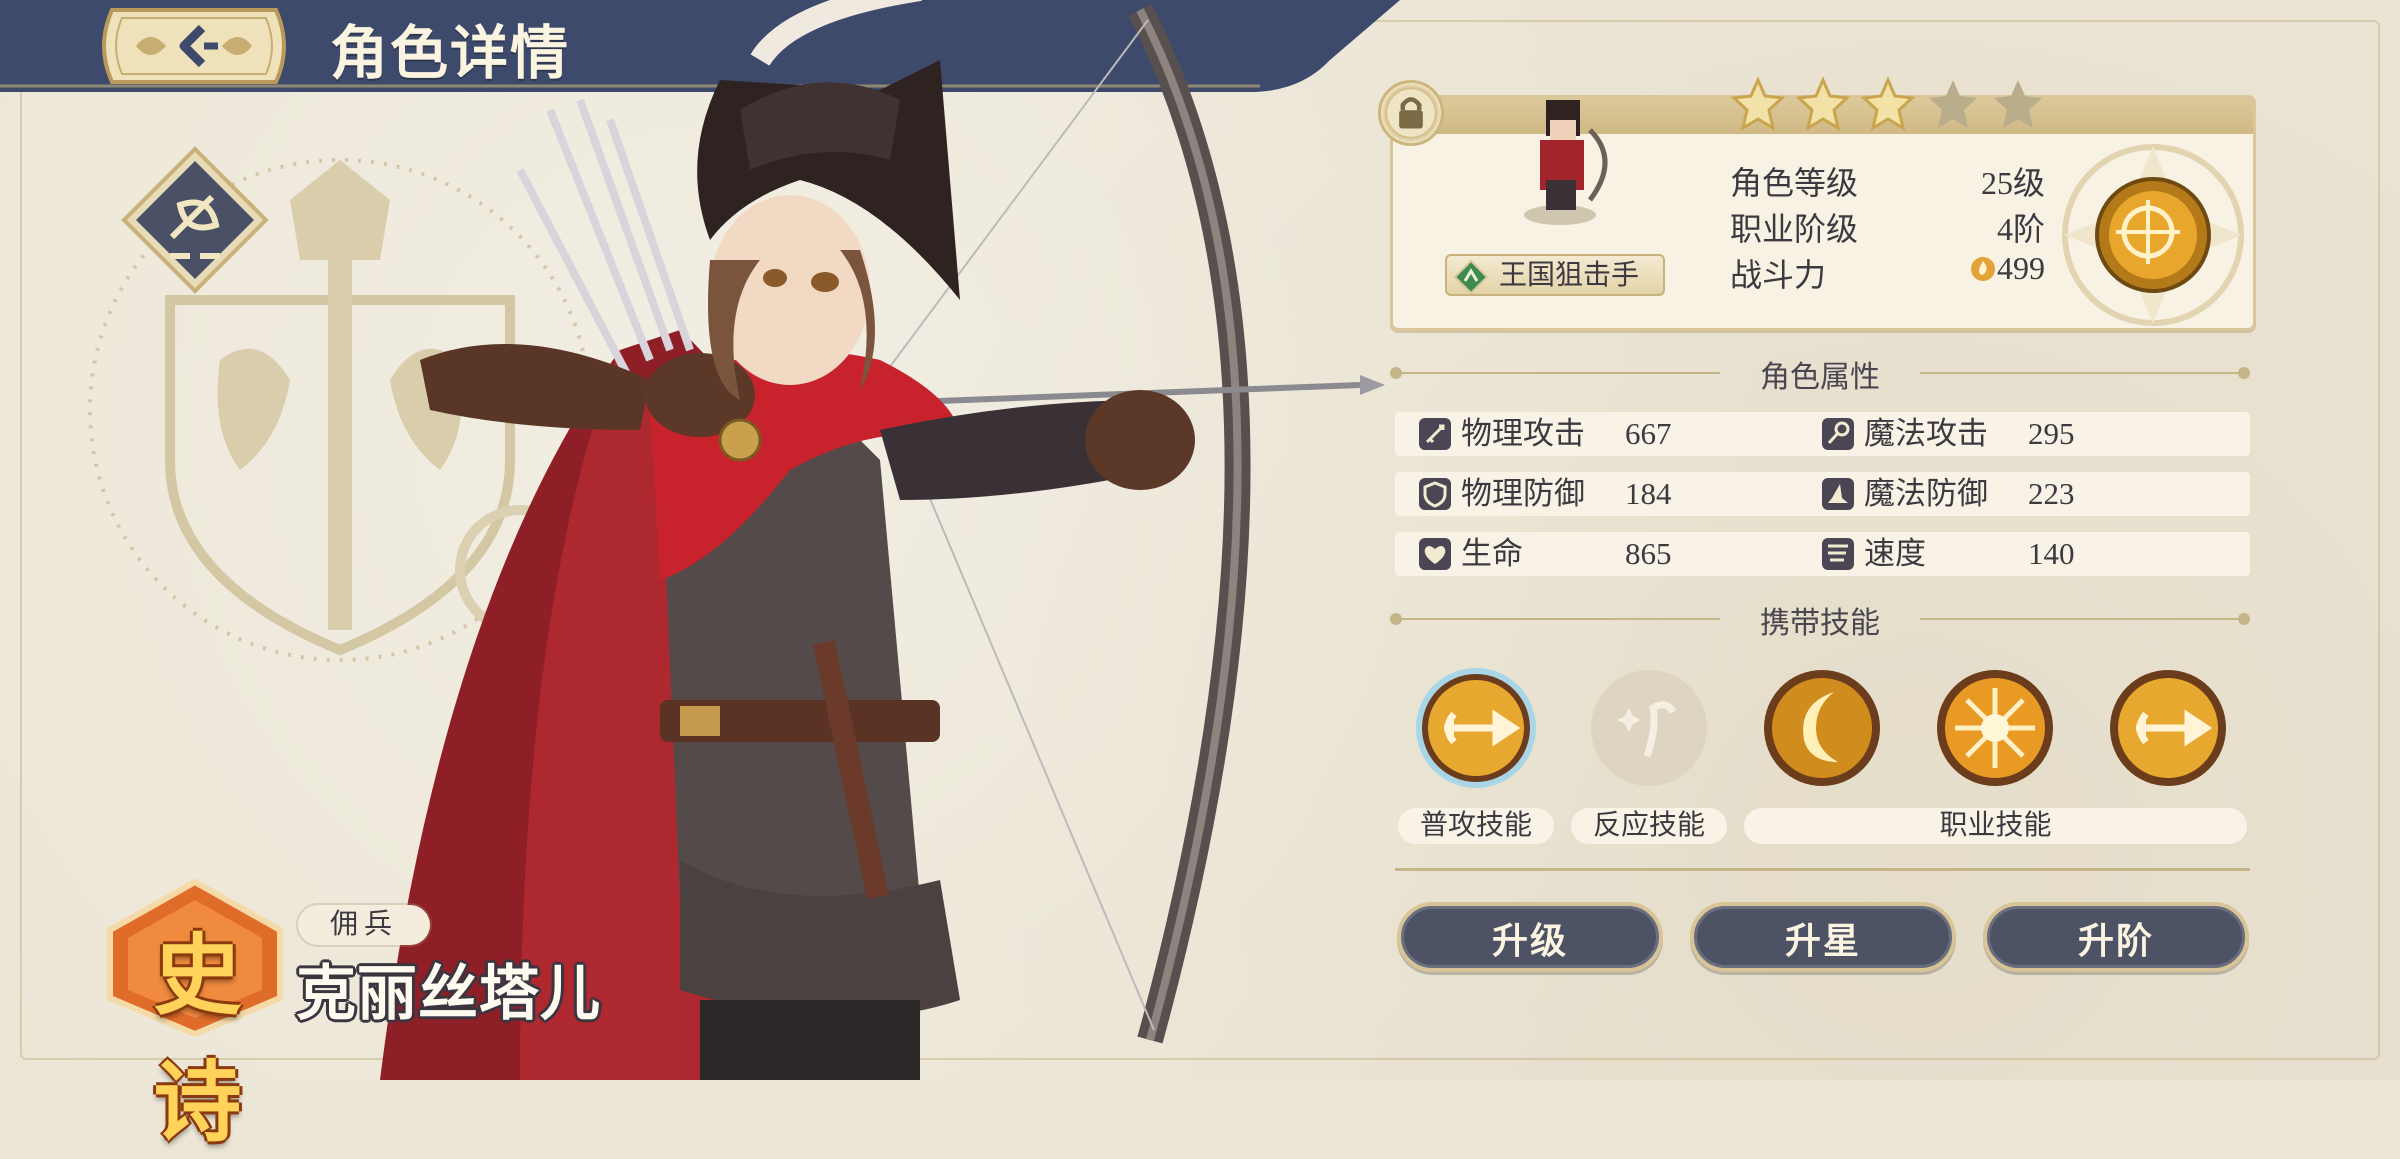 Image resolution: width=2400 pixels, height=1159 pixels. I want to click on heart-icon, so click(1435, 554).